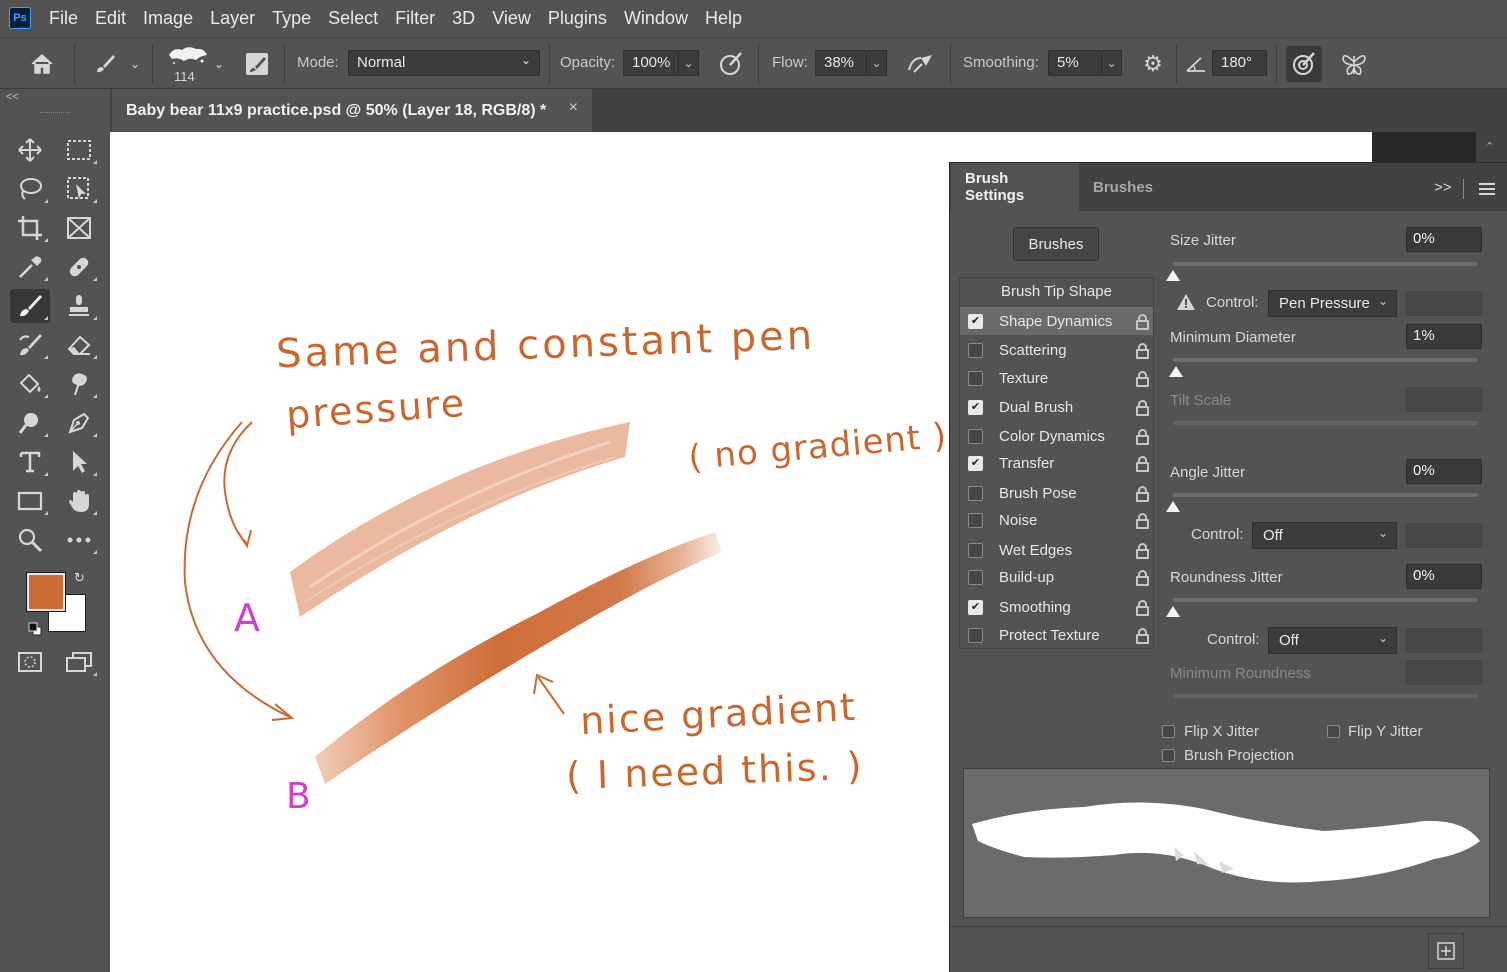 The width and height of the screenshot is (1507, 972). I want to click on menu-file: File, so click(63, 18).